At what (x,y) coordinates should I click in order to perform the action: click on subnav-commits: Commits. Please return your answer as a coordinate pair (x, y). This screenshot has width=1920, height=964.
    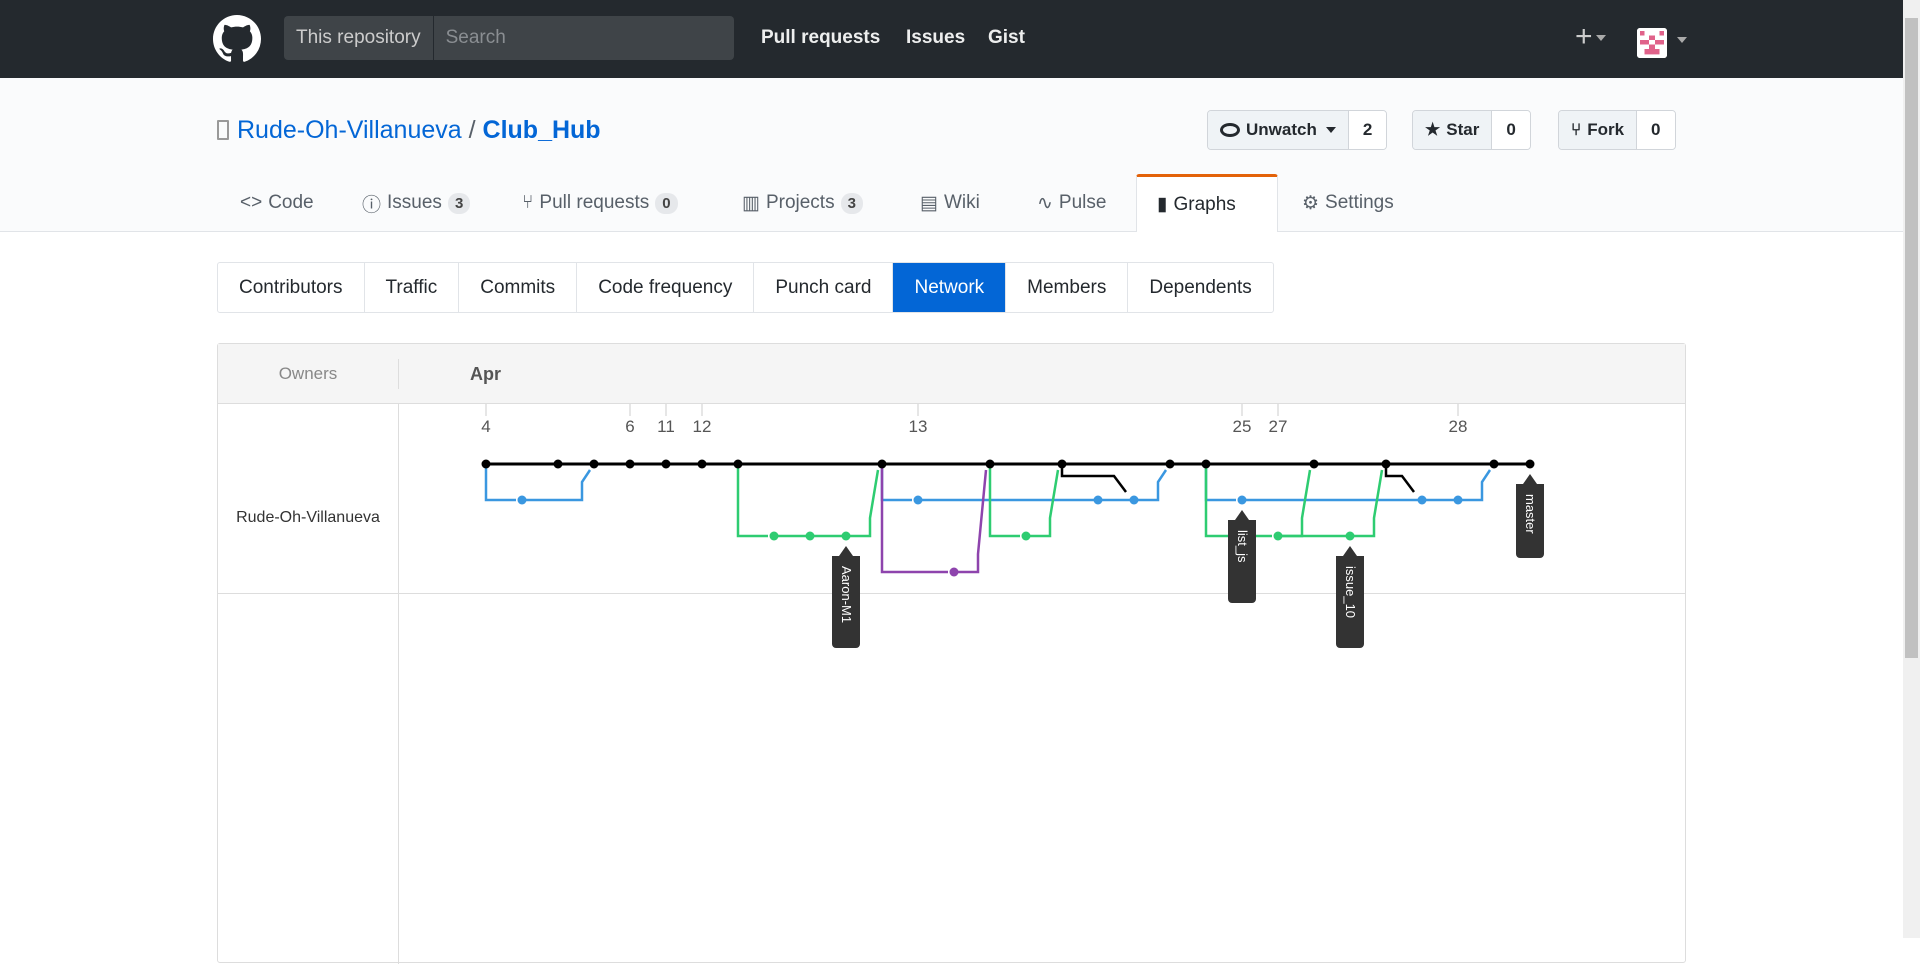
    Looking at the image, I should click on (518, 287).